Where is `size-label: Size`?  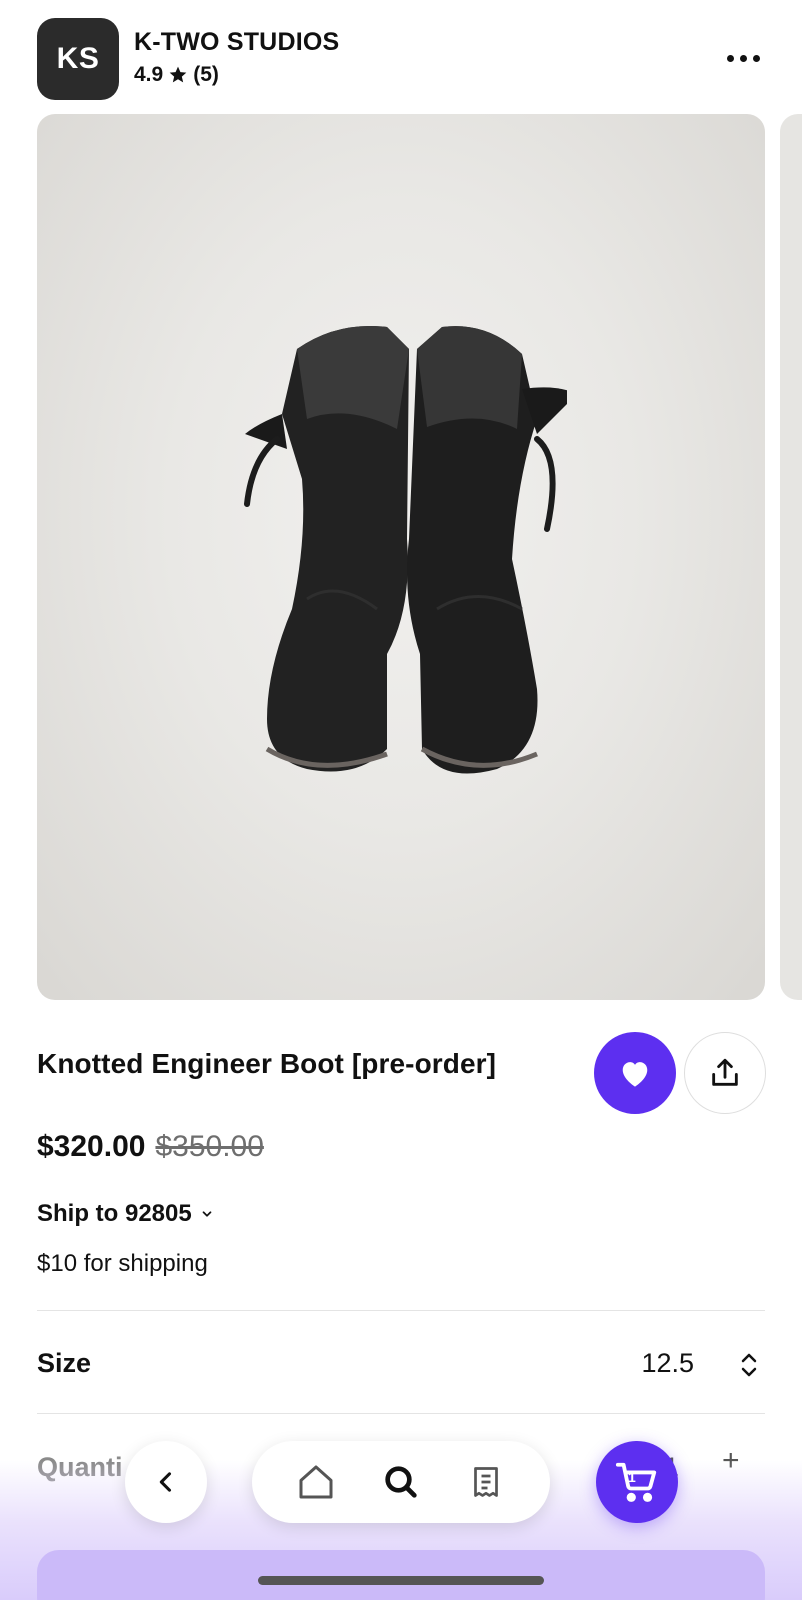 size-label: Size is located at coordinates (64, 1363).